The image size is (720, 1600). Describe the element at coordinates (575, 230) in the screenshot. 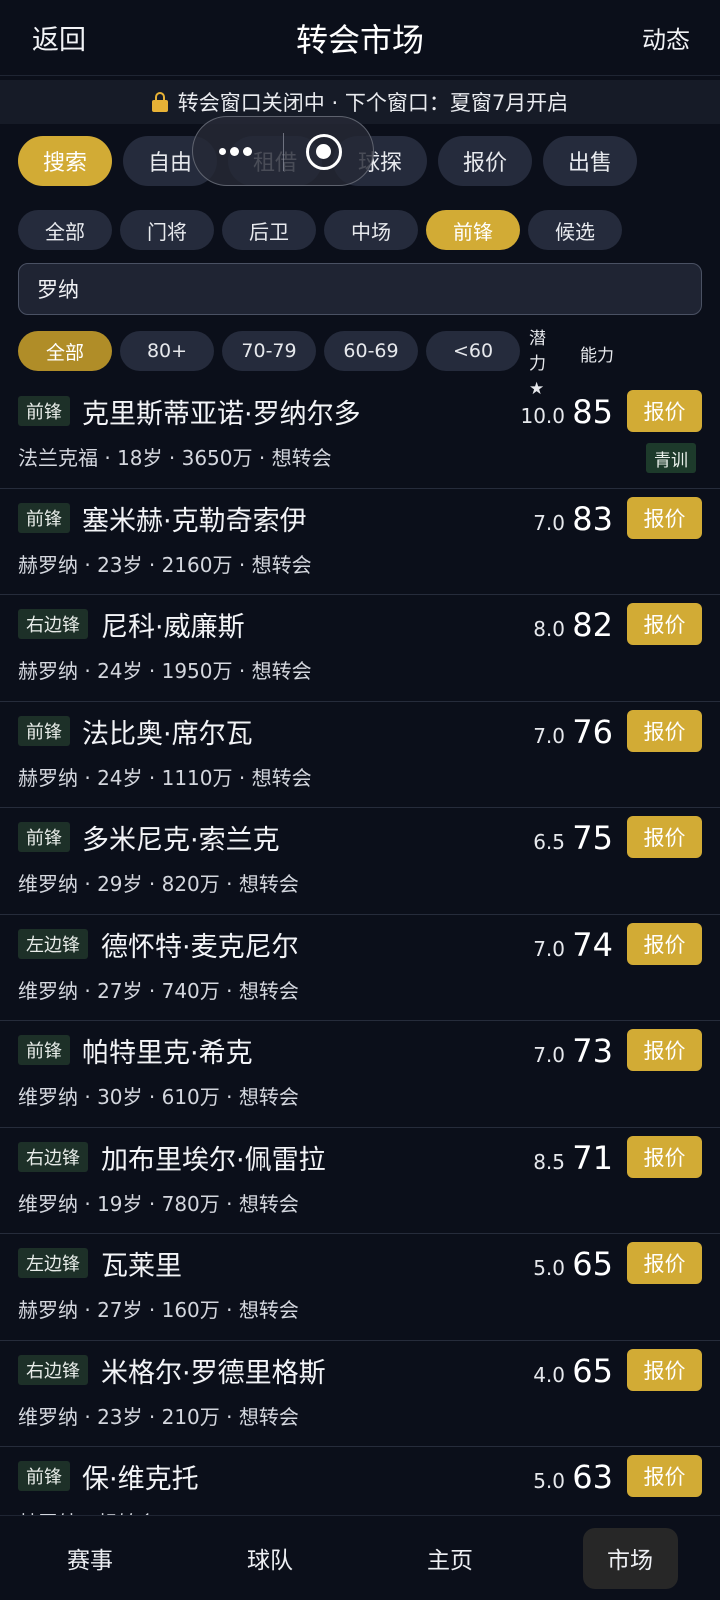

I see `position-shortlist: 候选` at that location.